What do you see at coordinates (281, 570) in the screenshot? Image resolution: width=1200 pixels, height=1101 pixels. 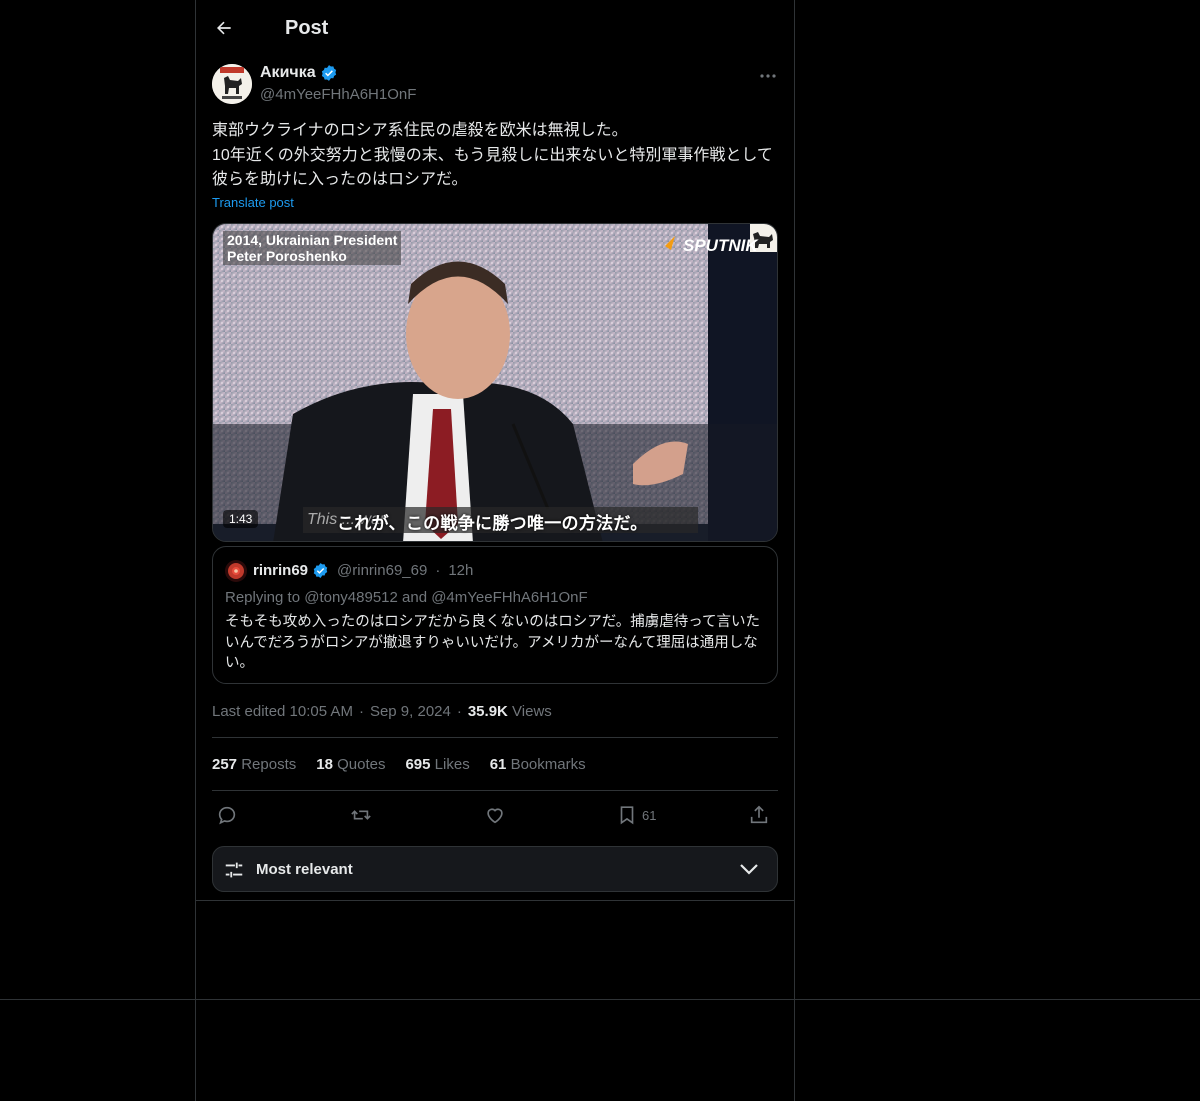 I see `quote-display-name: rinrin69` at bounding box center [281, 570].